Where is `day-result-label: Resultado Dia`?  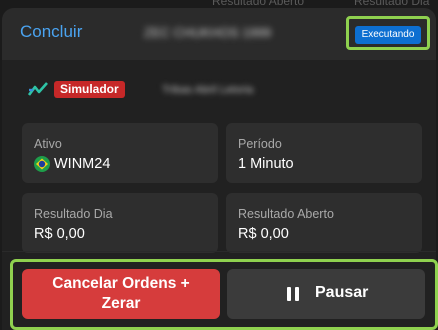
day-result-label: Resultado Dia is located at coordinates (73, 214).